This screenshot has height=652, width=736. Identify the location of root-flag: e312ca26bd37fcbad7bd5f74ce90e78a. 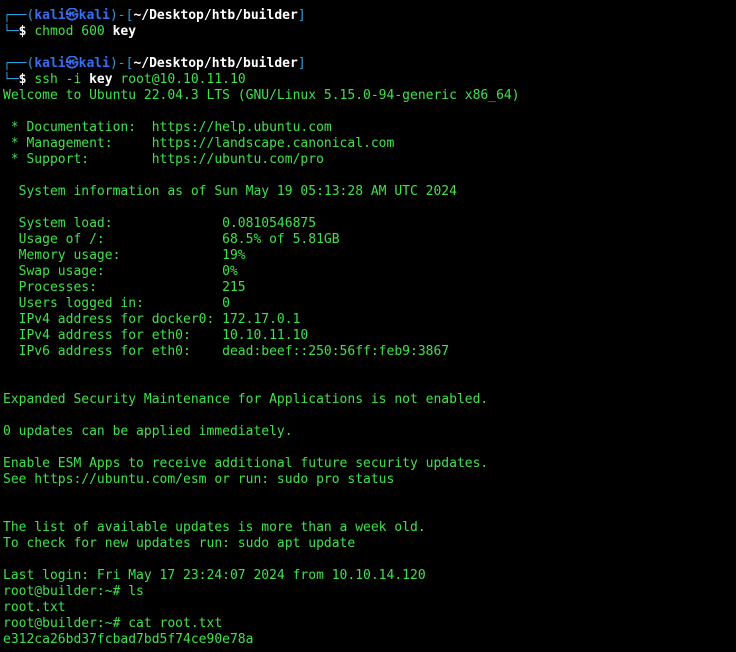
(128, 639).